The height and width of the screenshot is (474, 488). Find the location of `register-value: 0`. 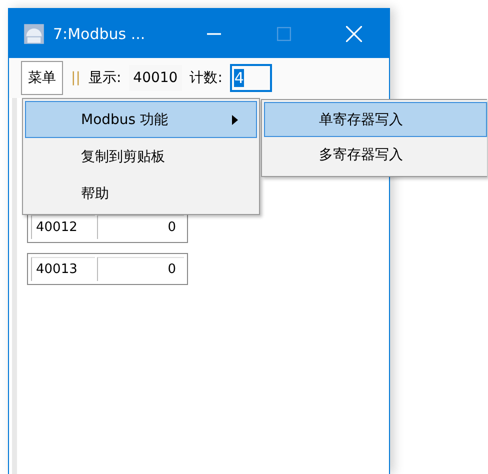

register-value: 0 is located at coordinates (140, 269).